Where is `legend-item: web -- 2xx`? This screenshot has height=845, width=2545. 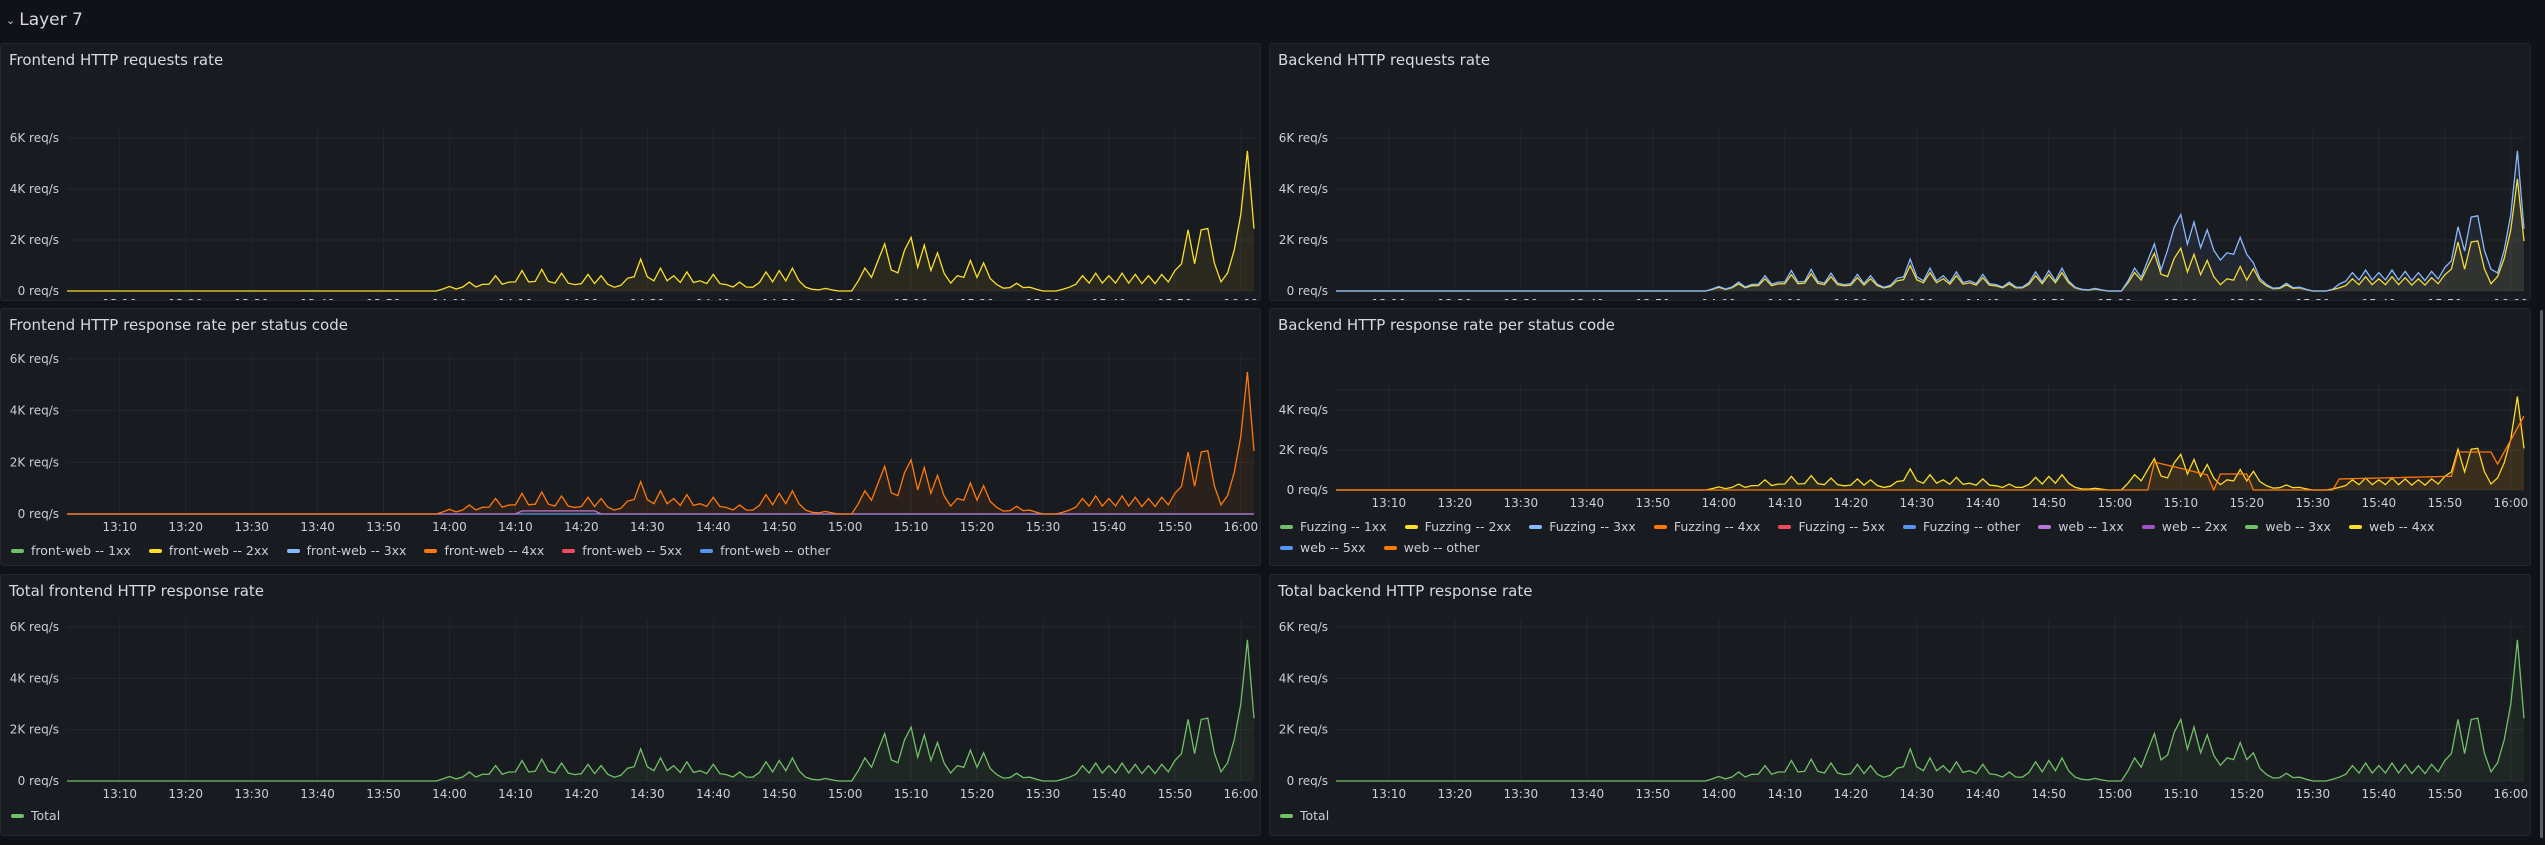 legend-item: web -- 2xx is located at coordinates (2184, 526).